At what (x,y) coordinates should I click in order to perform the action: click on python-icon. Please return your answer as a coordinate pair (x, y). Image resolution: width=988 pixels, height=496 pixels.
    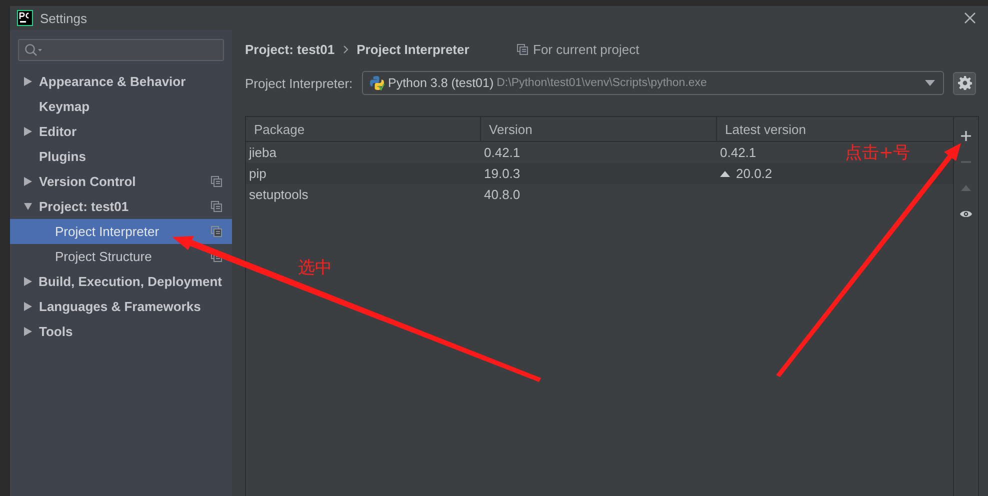
    Looking at the image, I should click on (377, 83).